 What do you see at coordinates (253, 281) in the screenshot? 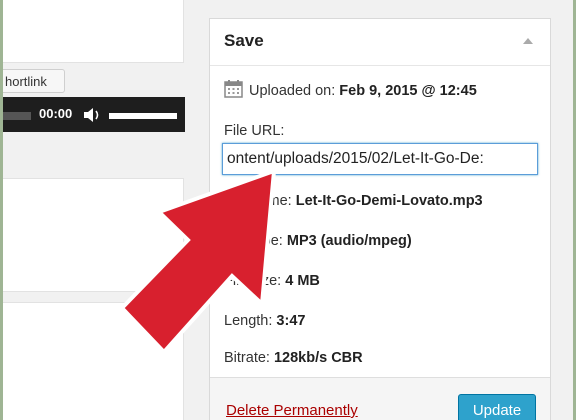
I see `file-size-label: File size:` at bounding box center [253, 281].